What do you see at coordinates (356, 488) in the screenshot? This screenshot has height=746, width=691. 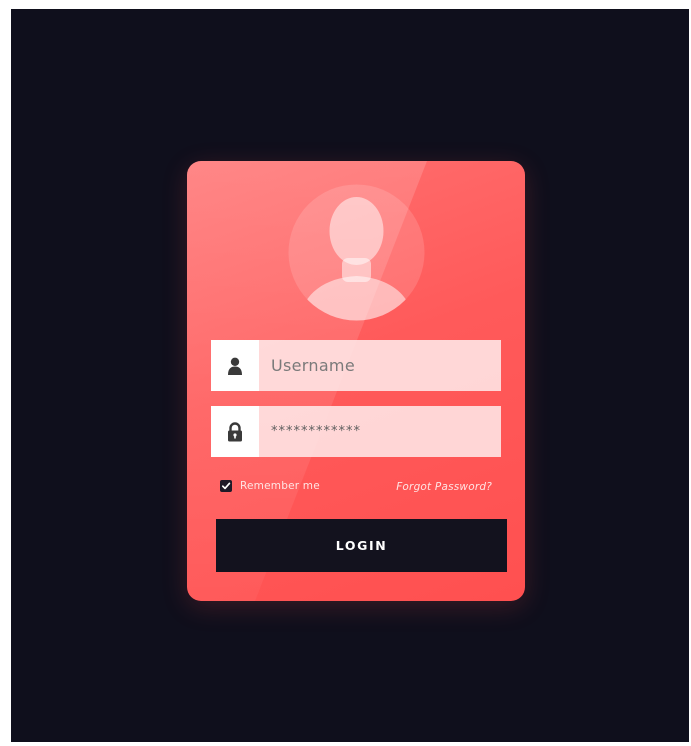 I see `login-options: Remember me Forgot Password?` at bounding box center [356, 488].